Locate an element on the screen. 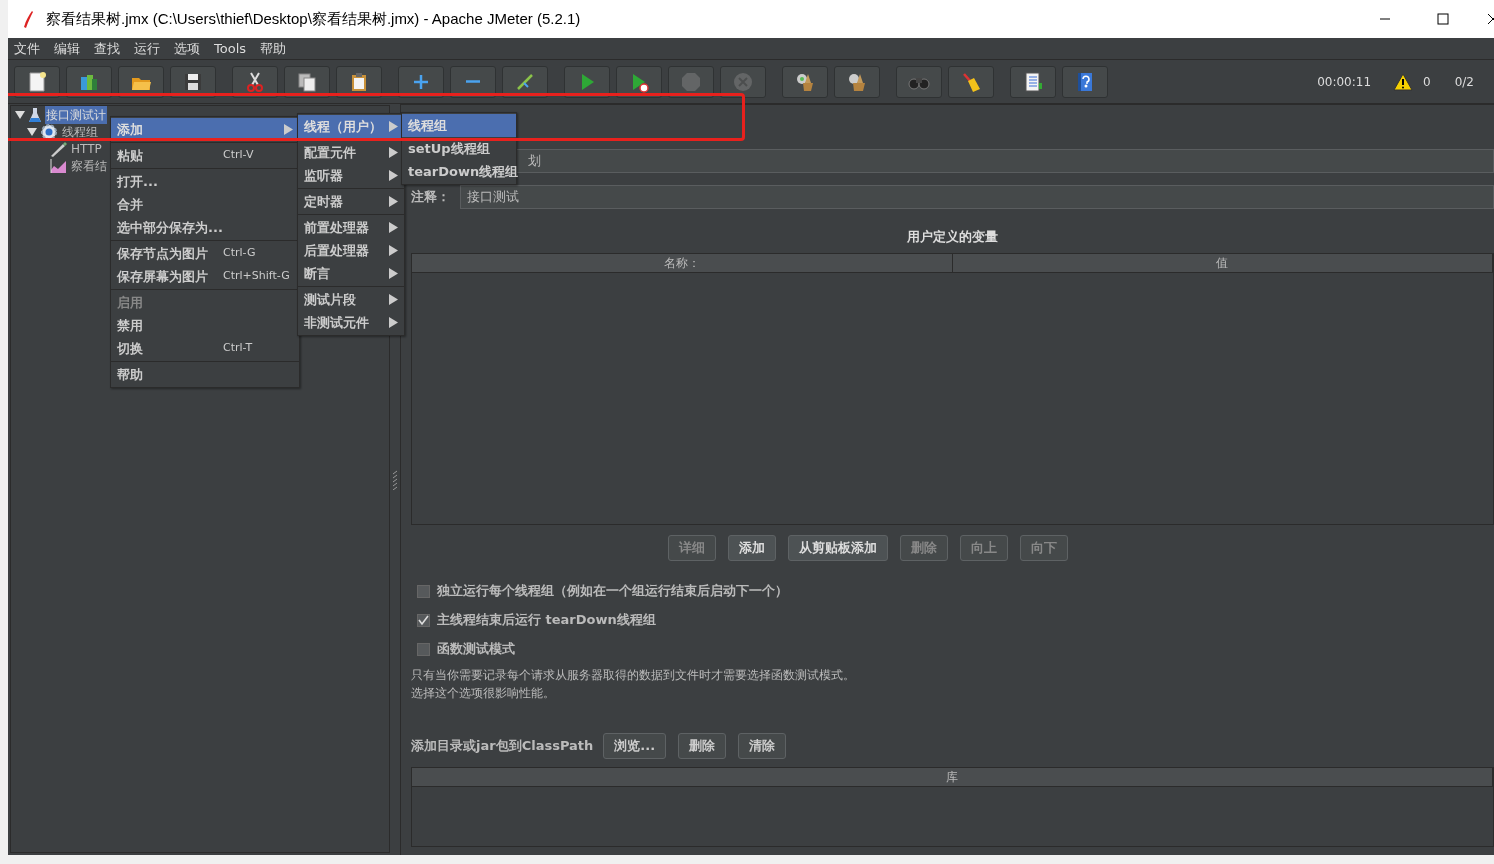 Image resolution: width=1494 pixels, height=864 pixels. checkbox-label: 函数测试模式 is located at coordinates (476, 649).